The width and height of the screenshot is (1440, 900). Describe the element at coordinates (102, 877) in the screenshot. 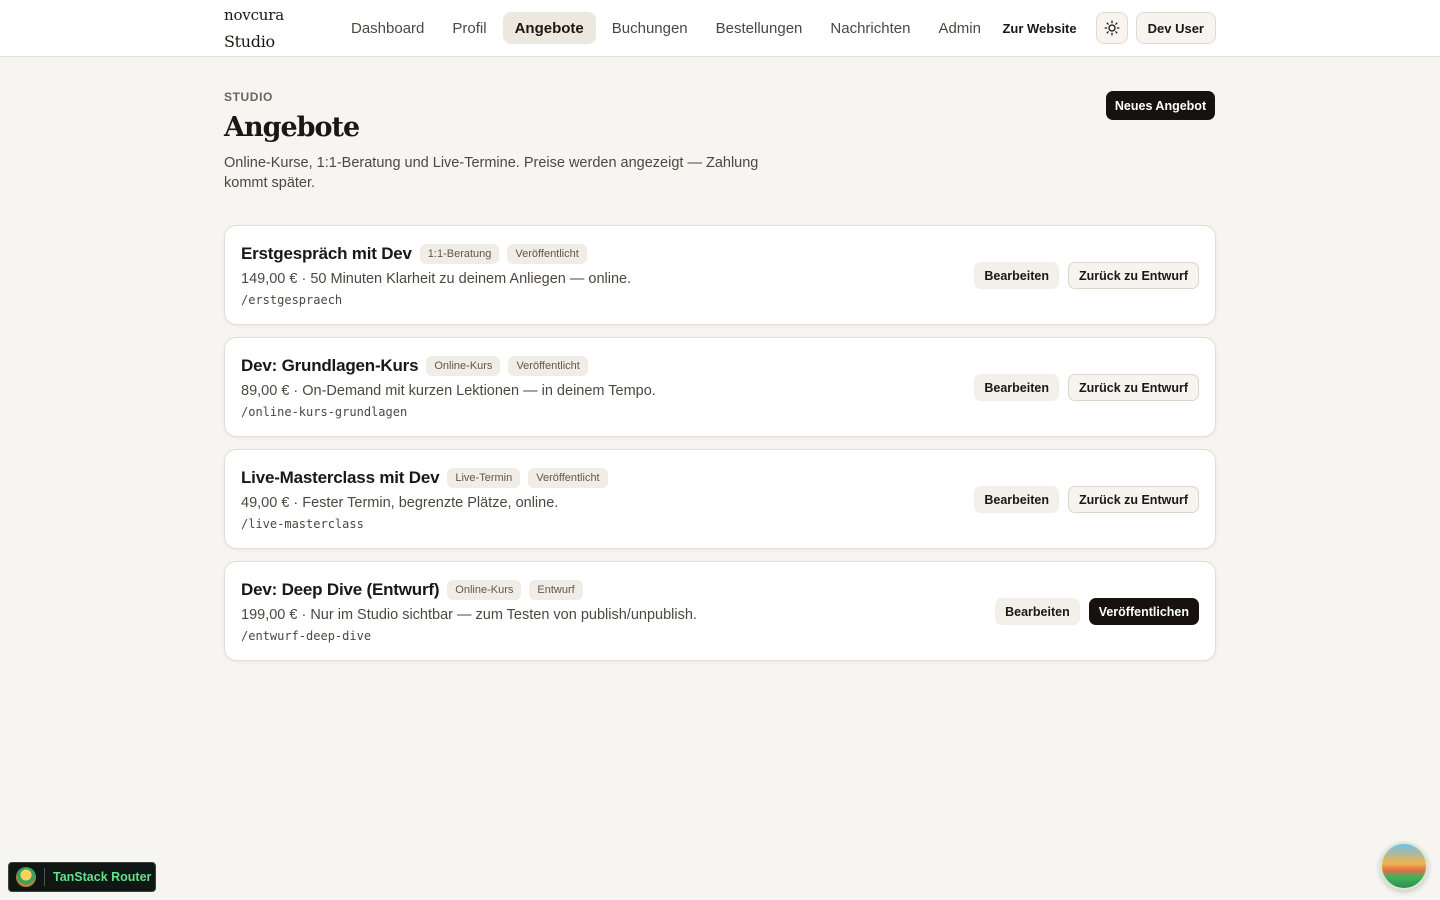

I see `devtools-label: TanStack Router` at that location.